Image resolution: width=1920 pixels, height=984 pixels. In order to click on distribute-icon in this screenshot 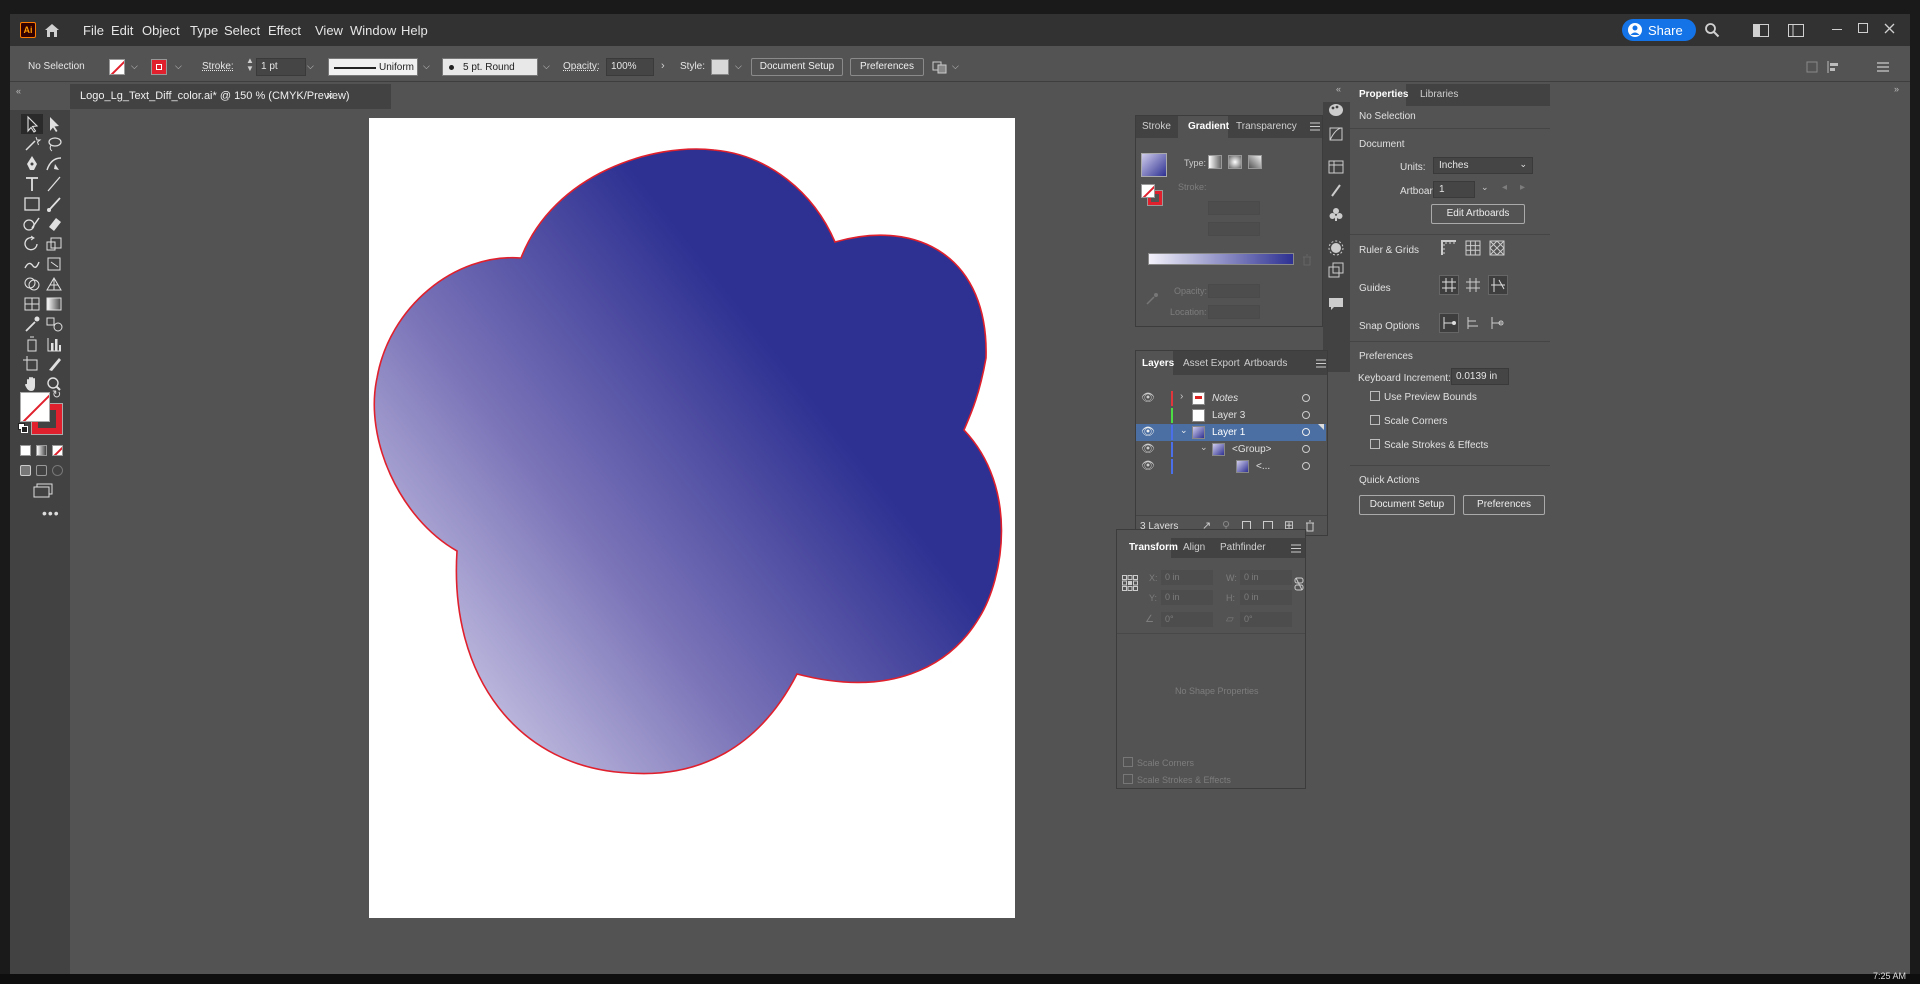, I will do `click(1834, 67)`.